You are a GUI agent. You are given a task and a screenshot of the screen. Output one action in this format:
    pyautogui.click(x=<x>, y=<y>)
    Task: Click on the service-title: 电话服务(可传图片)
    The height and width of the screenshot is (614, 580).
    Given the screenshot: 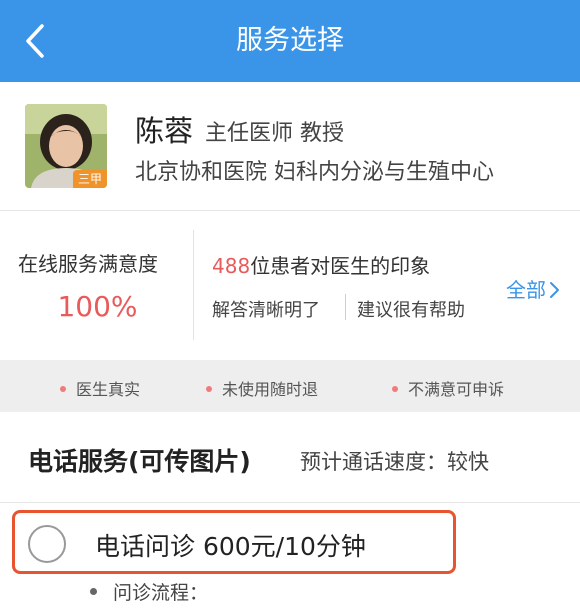 What is the action you would take?
    pyautogui.click(x=139, y=461)
    